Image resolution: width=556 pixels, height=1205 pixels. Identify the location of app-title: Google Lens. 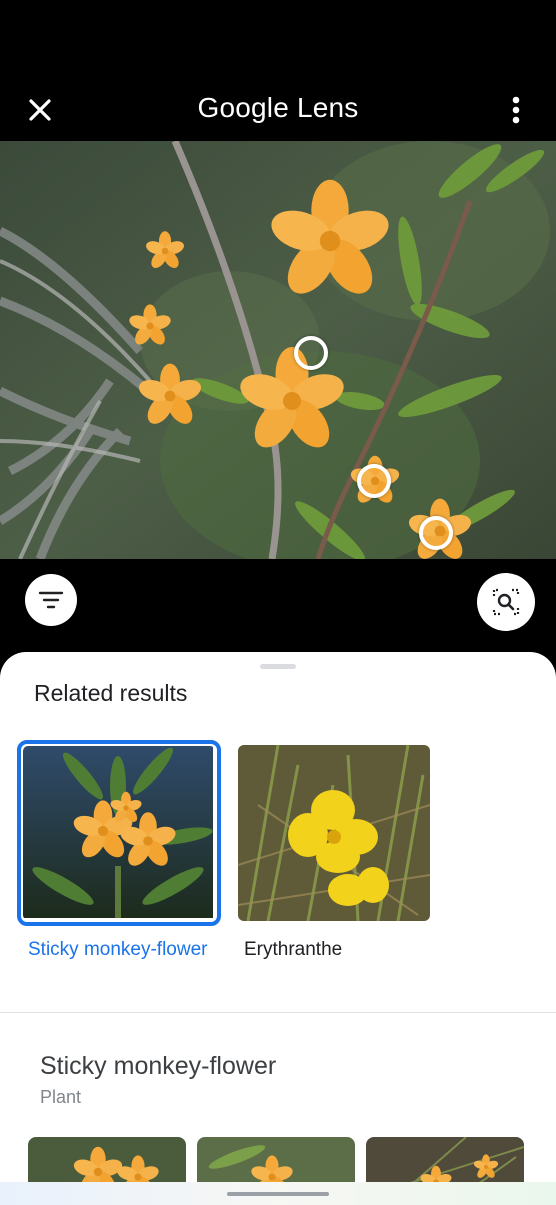
(278, 107).